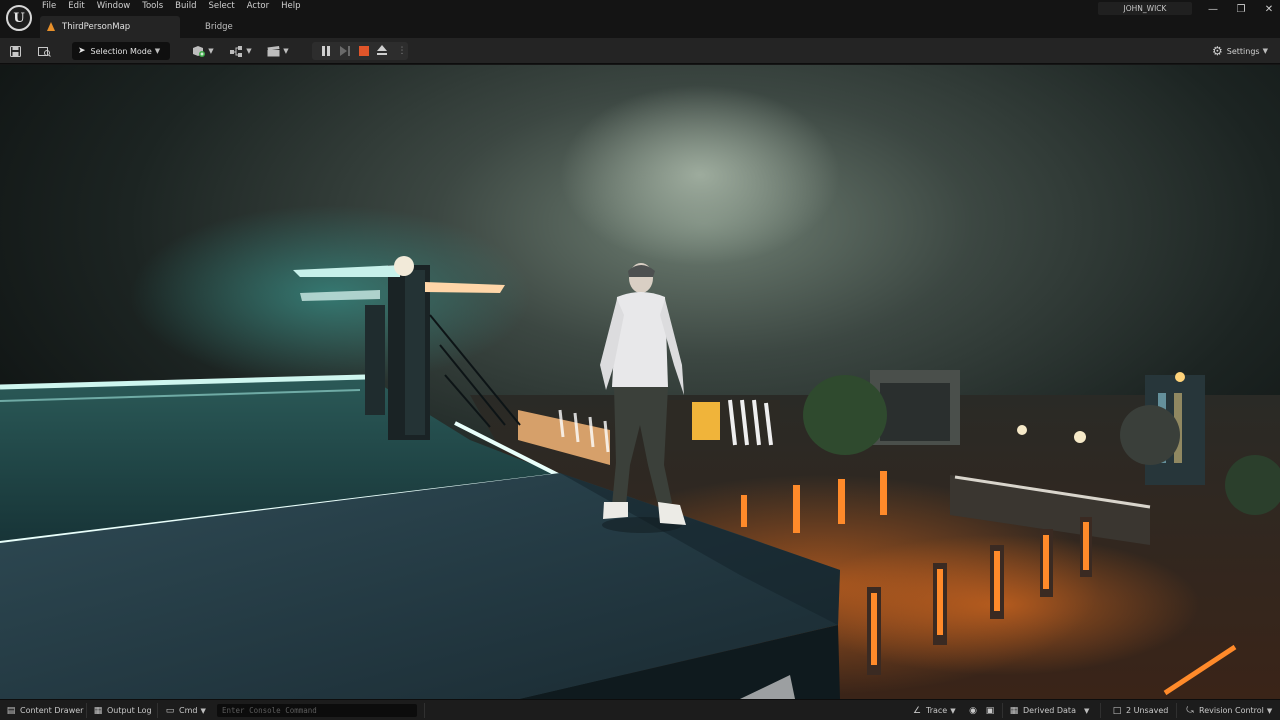 The width and height of the screenshot is (1280, 720). I want to click on restore-icon: ❐, so click(1241, 9).